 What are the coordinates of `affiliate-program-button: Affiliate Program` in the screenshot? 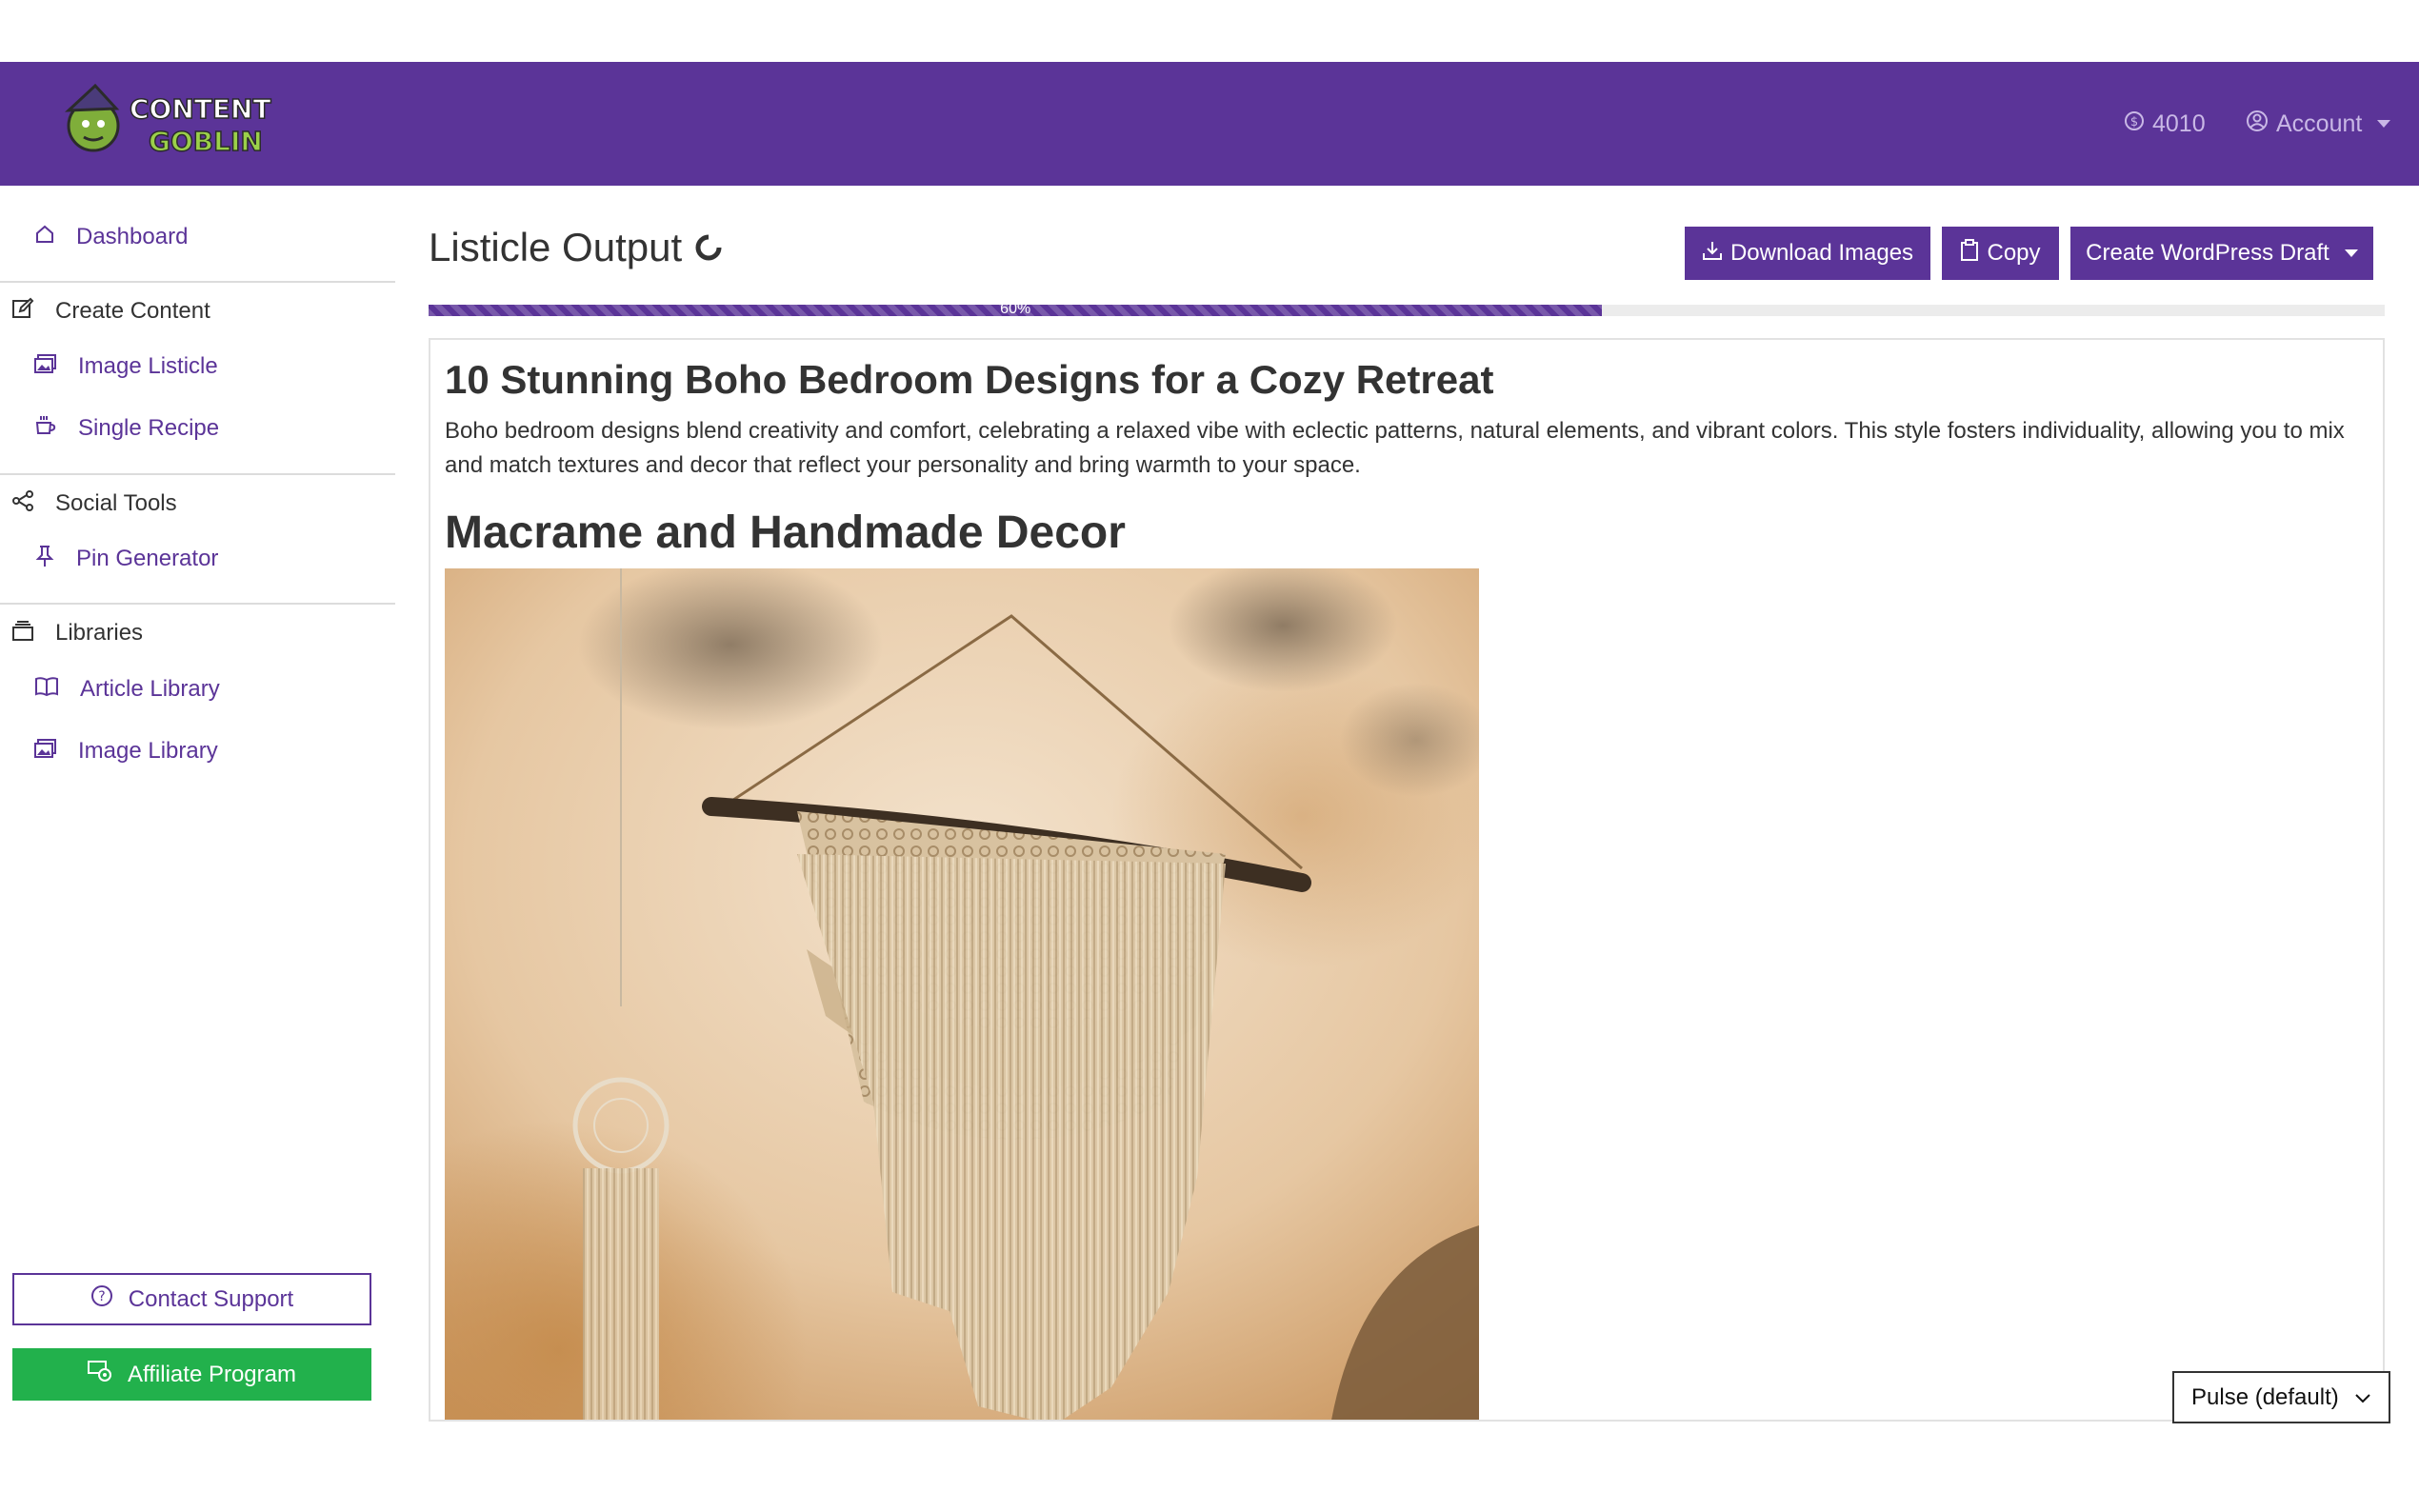 It's located at (191, 1374).